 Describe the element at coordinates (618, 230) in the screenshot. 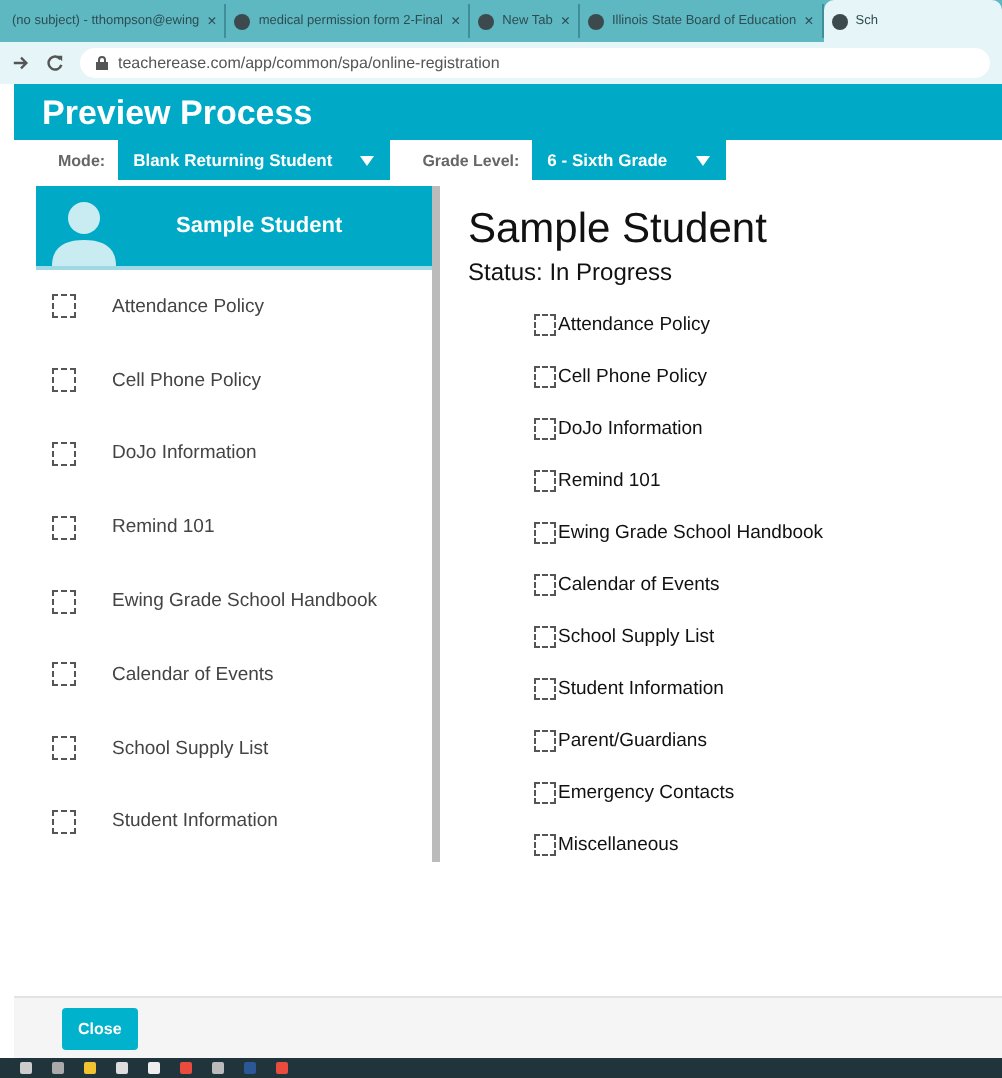

I see `student-title: Sample Student` at that location.